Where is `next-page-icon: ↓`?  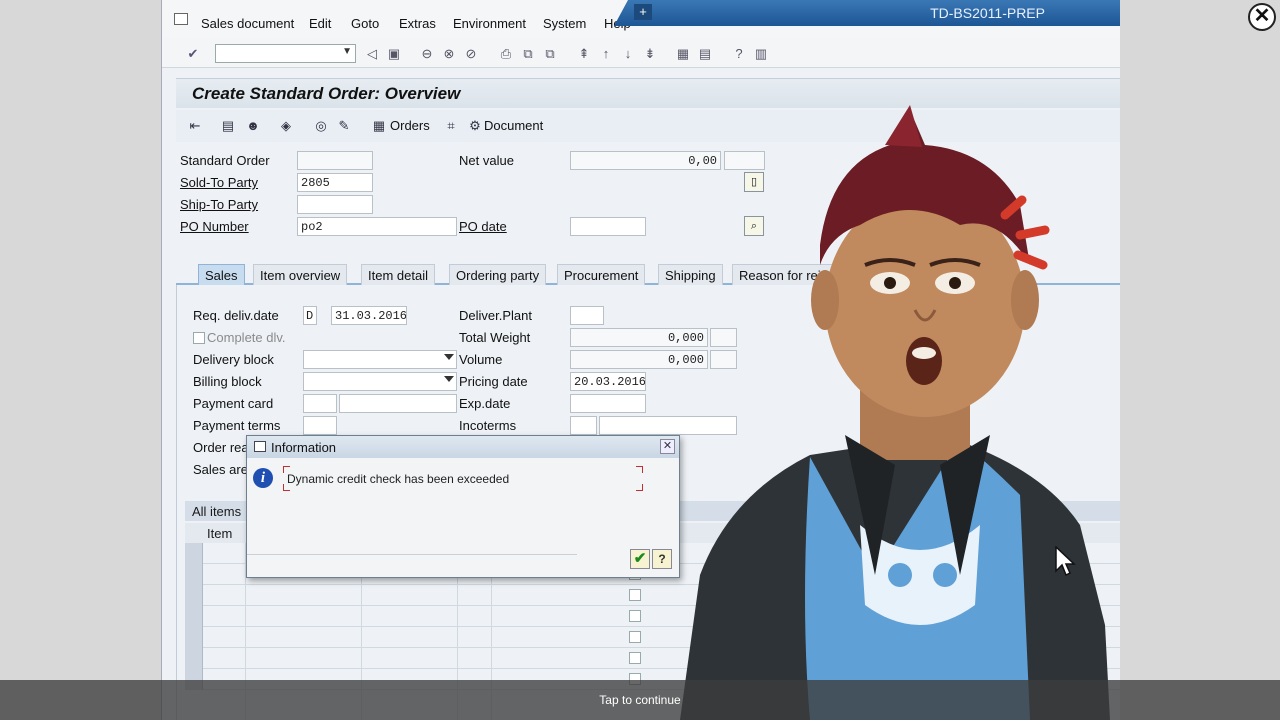 next-page-icon: ↓ is located at coordinates (628, 53).